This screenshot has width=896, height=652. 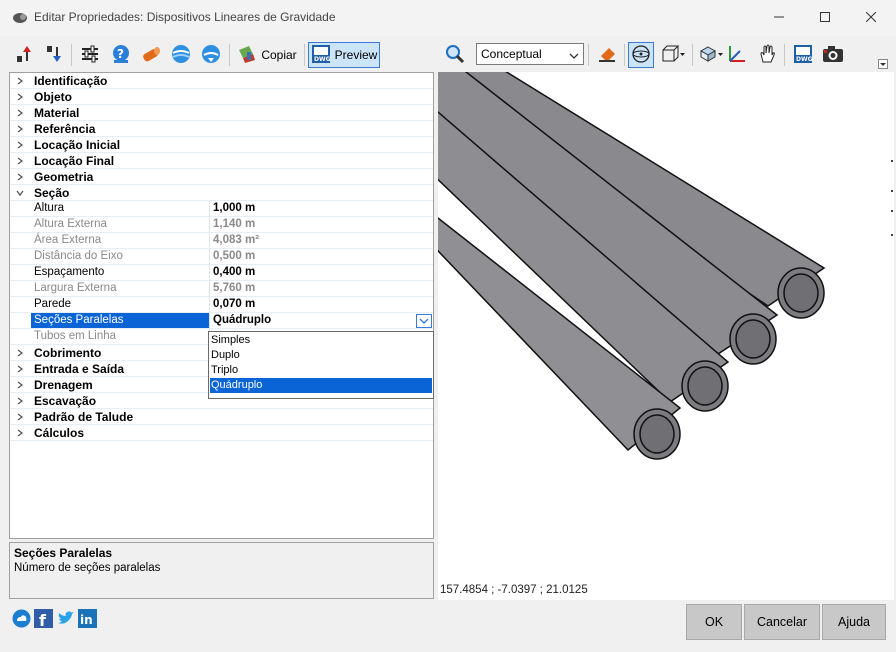 I want to click on move-up-button, so click(x=24, y=55).